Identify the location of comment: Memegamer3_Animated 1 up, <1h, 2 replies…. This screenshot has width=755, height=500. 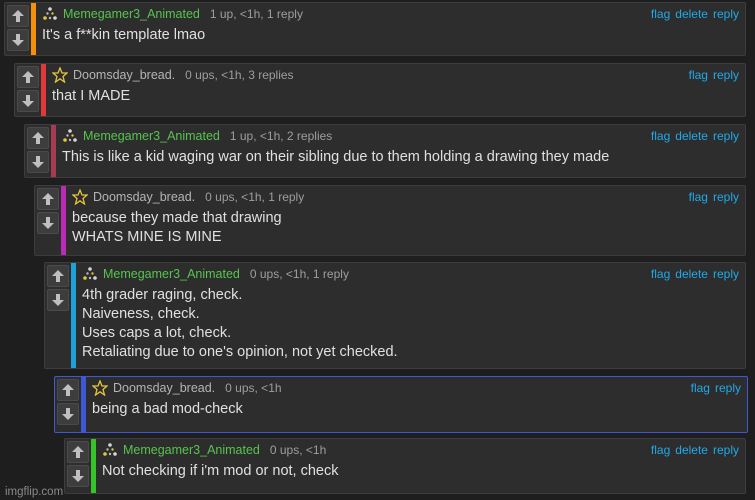
(385, 151).